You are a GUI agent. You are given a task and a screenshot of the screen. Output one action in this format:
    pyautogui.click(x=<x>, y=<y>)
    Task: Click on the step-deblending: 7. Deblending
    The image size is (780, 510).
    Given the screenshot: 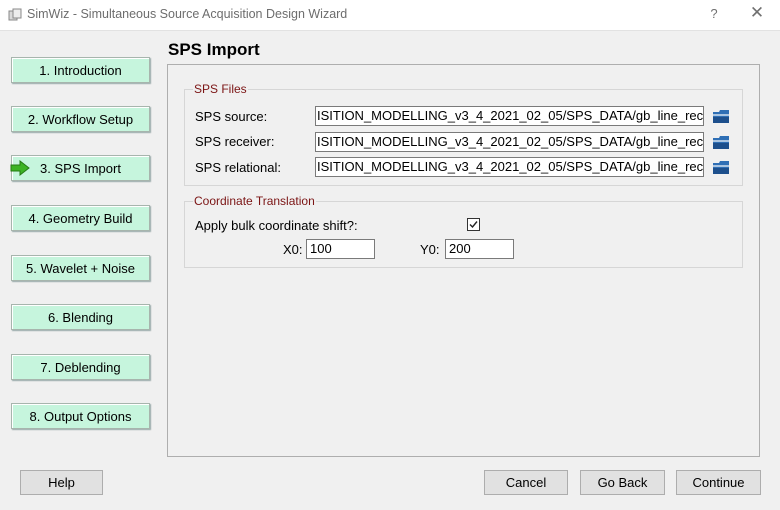 What is the action you would take?
    pyautogui.click(x=80, y=367)
    